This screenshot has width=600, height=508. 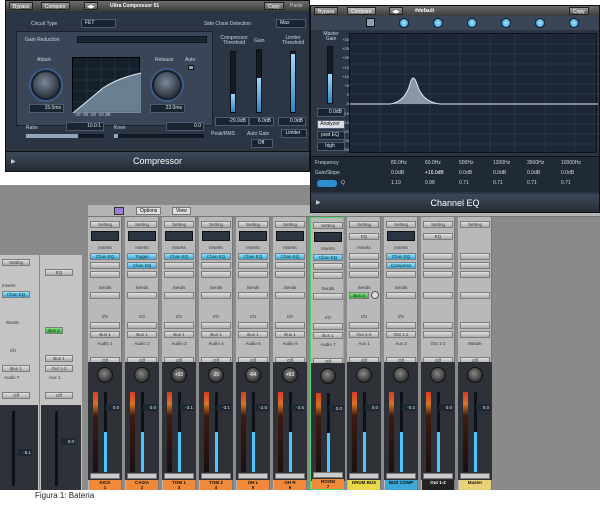 What do you see at coordinates (149, 211) in the screenshot?
I see `options-menu: Options` at bounding box center [149, 211].